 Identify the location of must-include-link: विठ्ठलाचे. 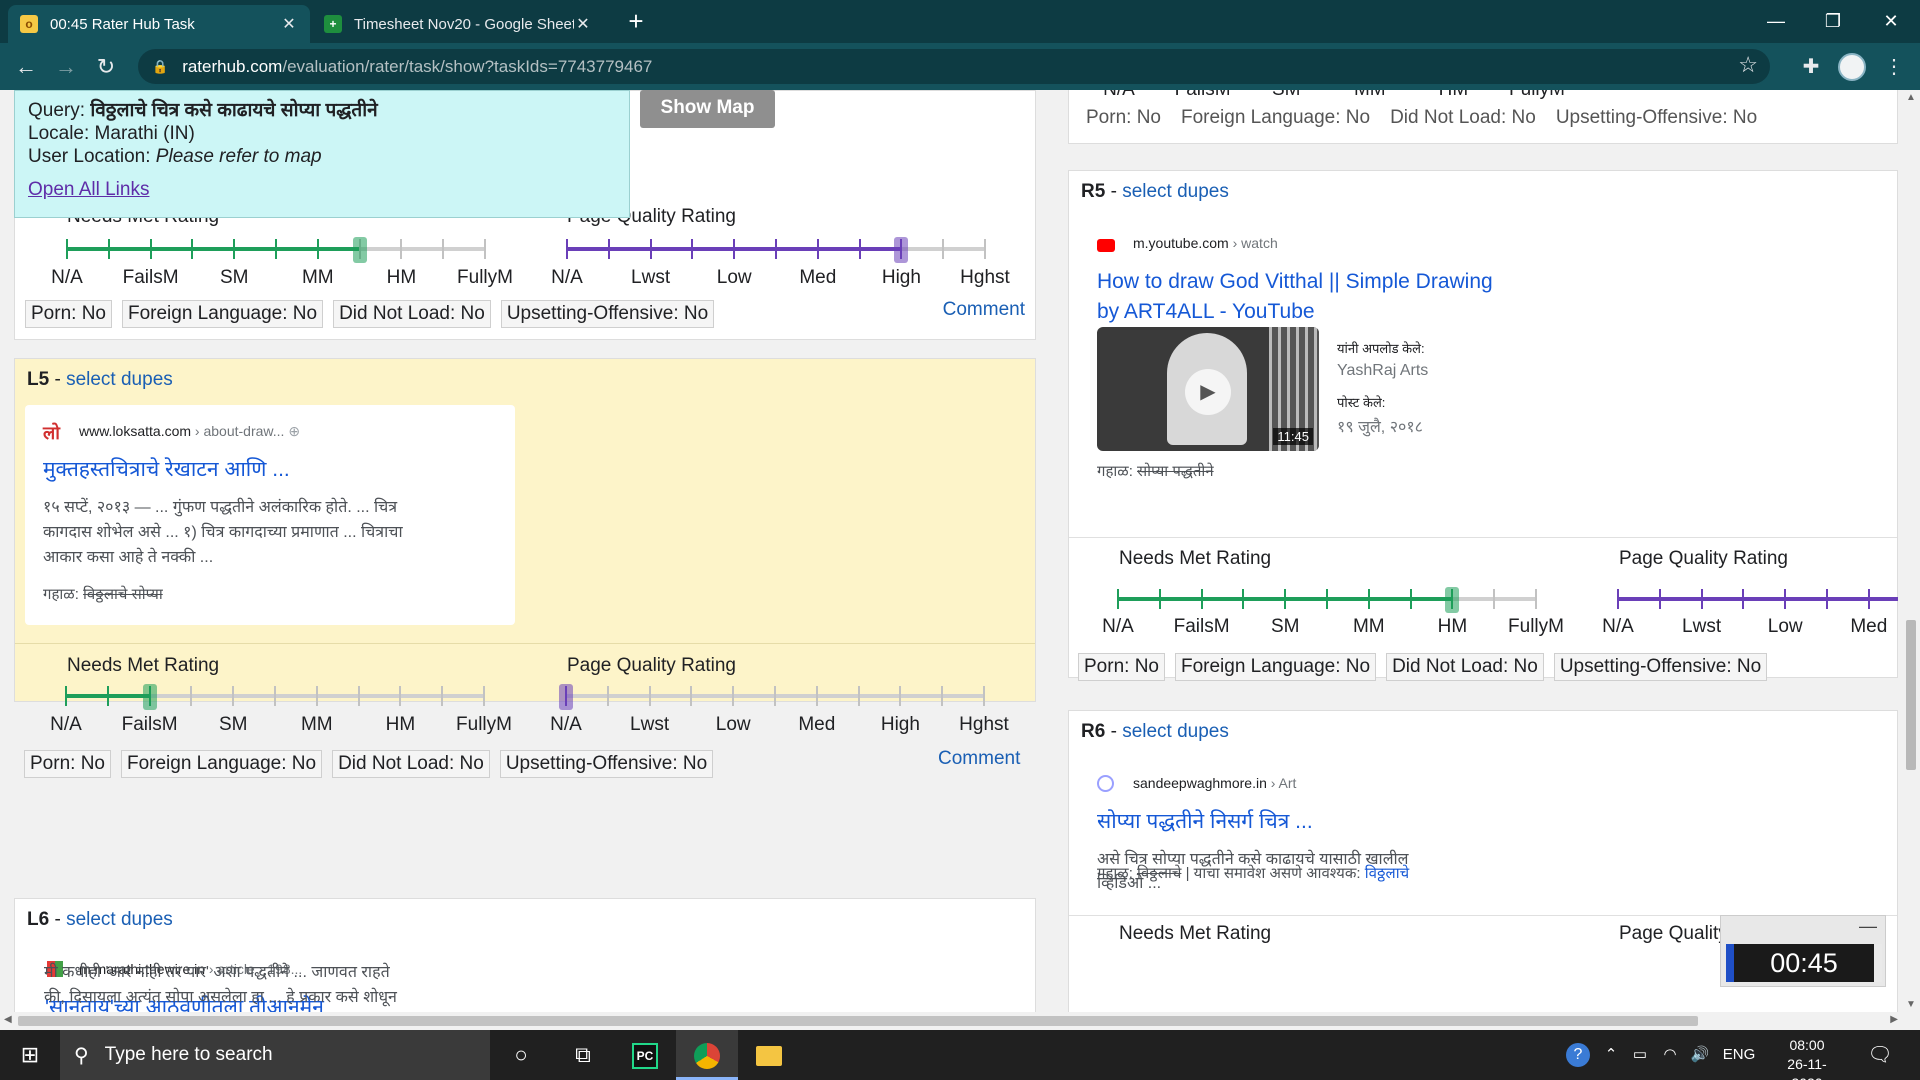
(1387, 873).